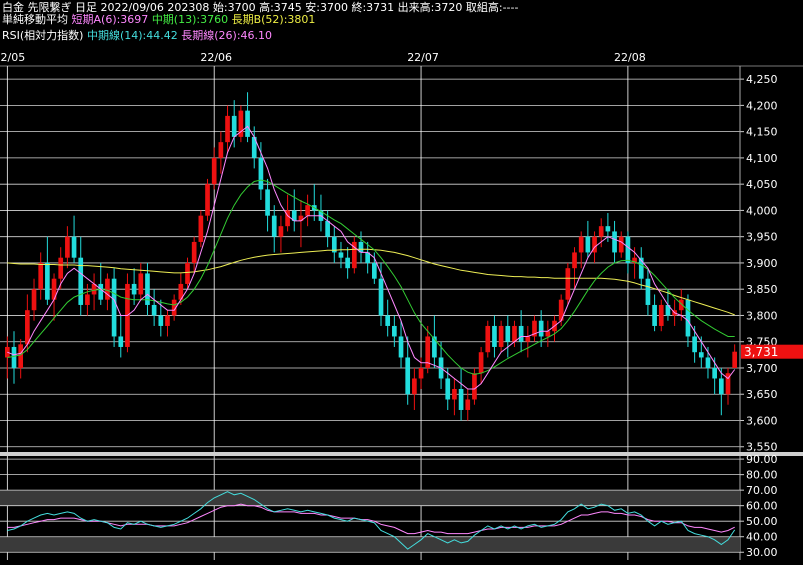  I want to click on rsi-tick-label: 40.00, so click(762, 537).